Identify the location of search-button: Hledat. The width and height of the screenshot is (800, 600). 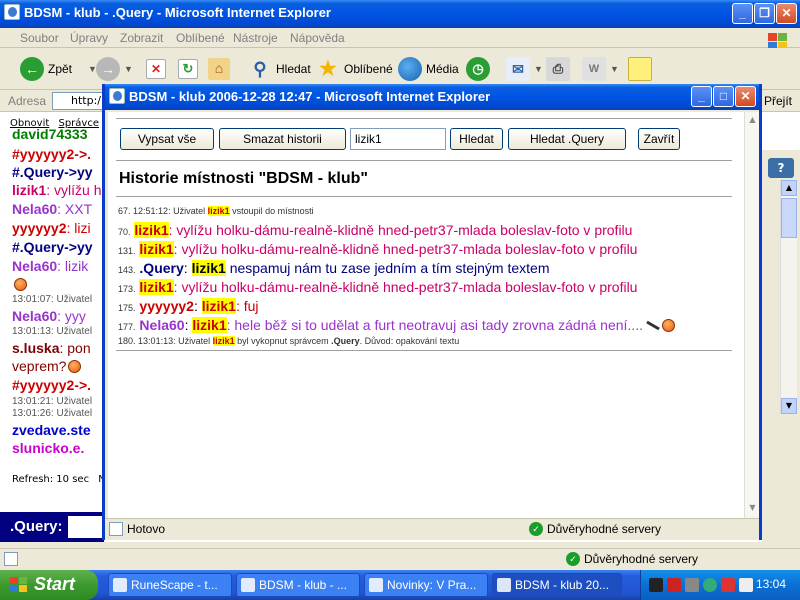
(476, 139).